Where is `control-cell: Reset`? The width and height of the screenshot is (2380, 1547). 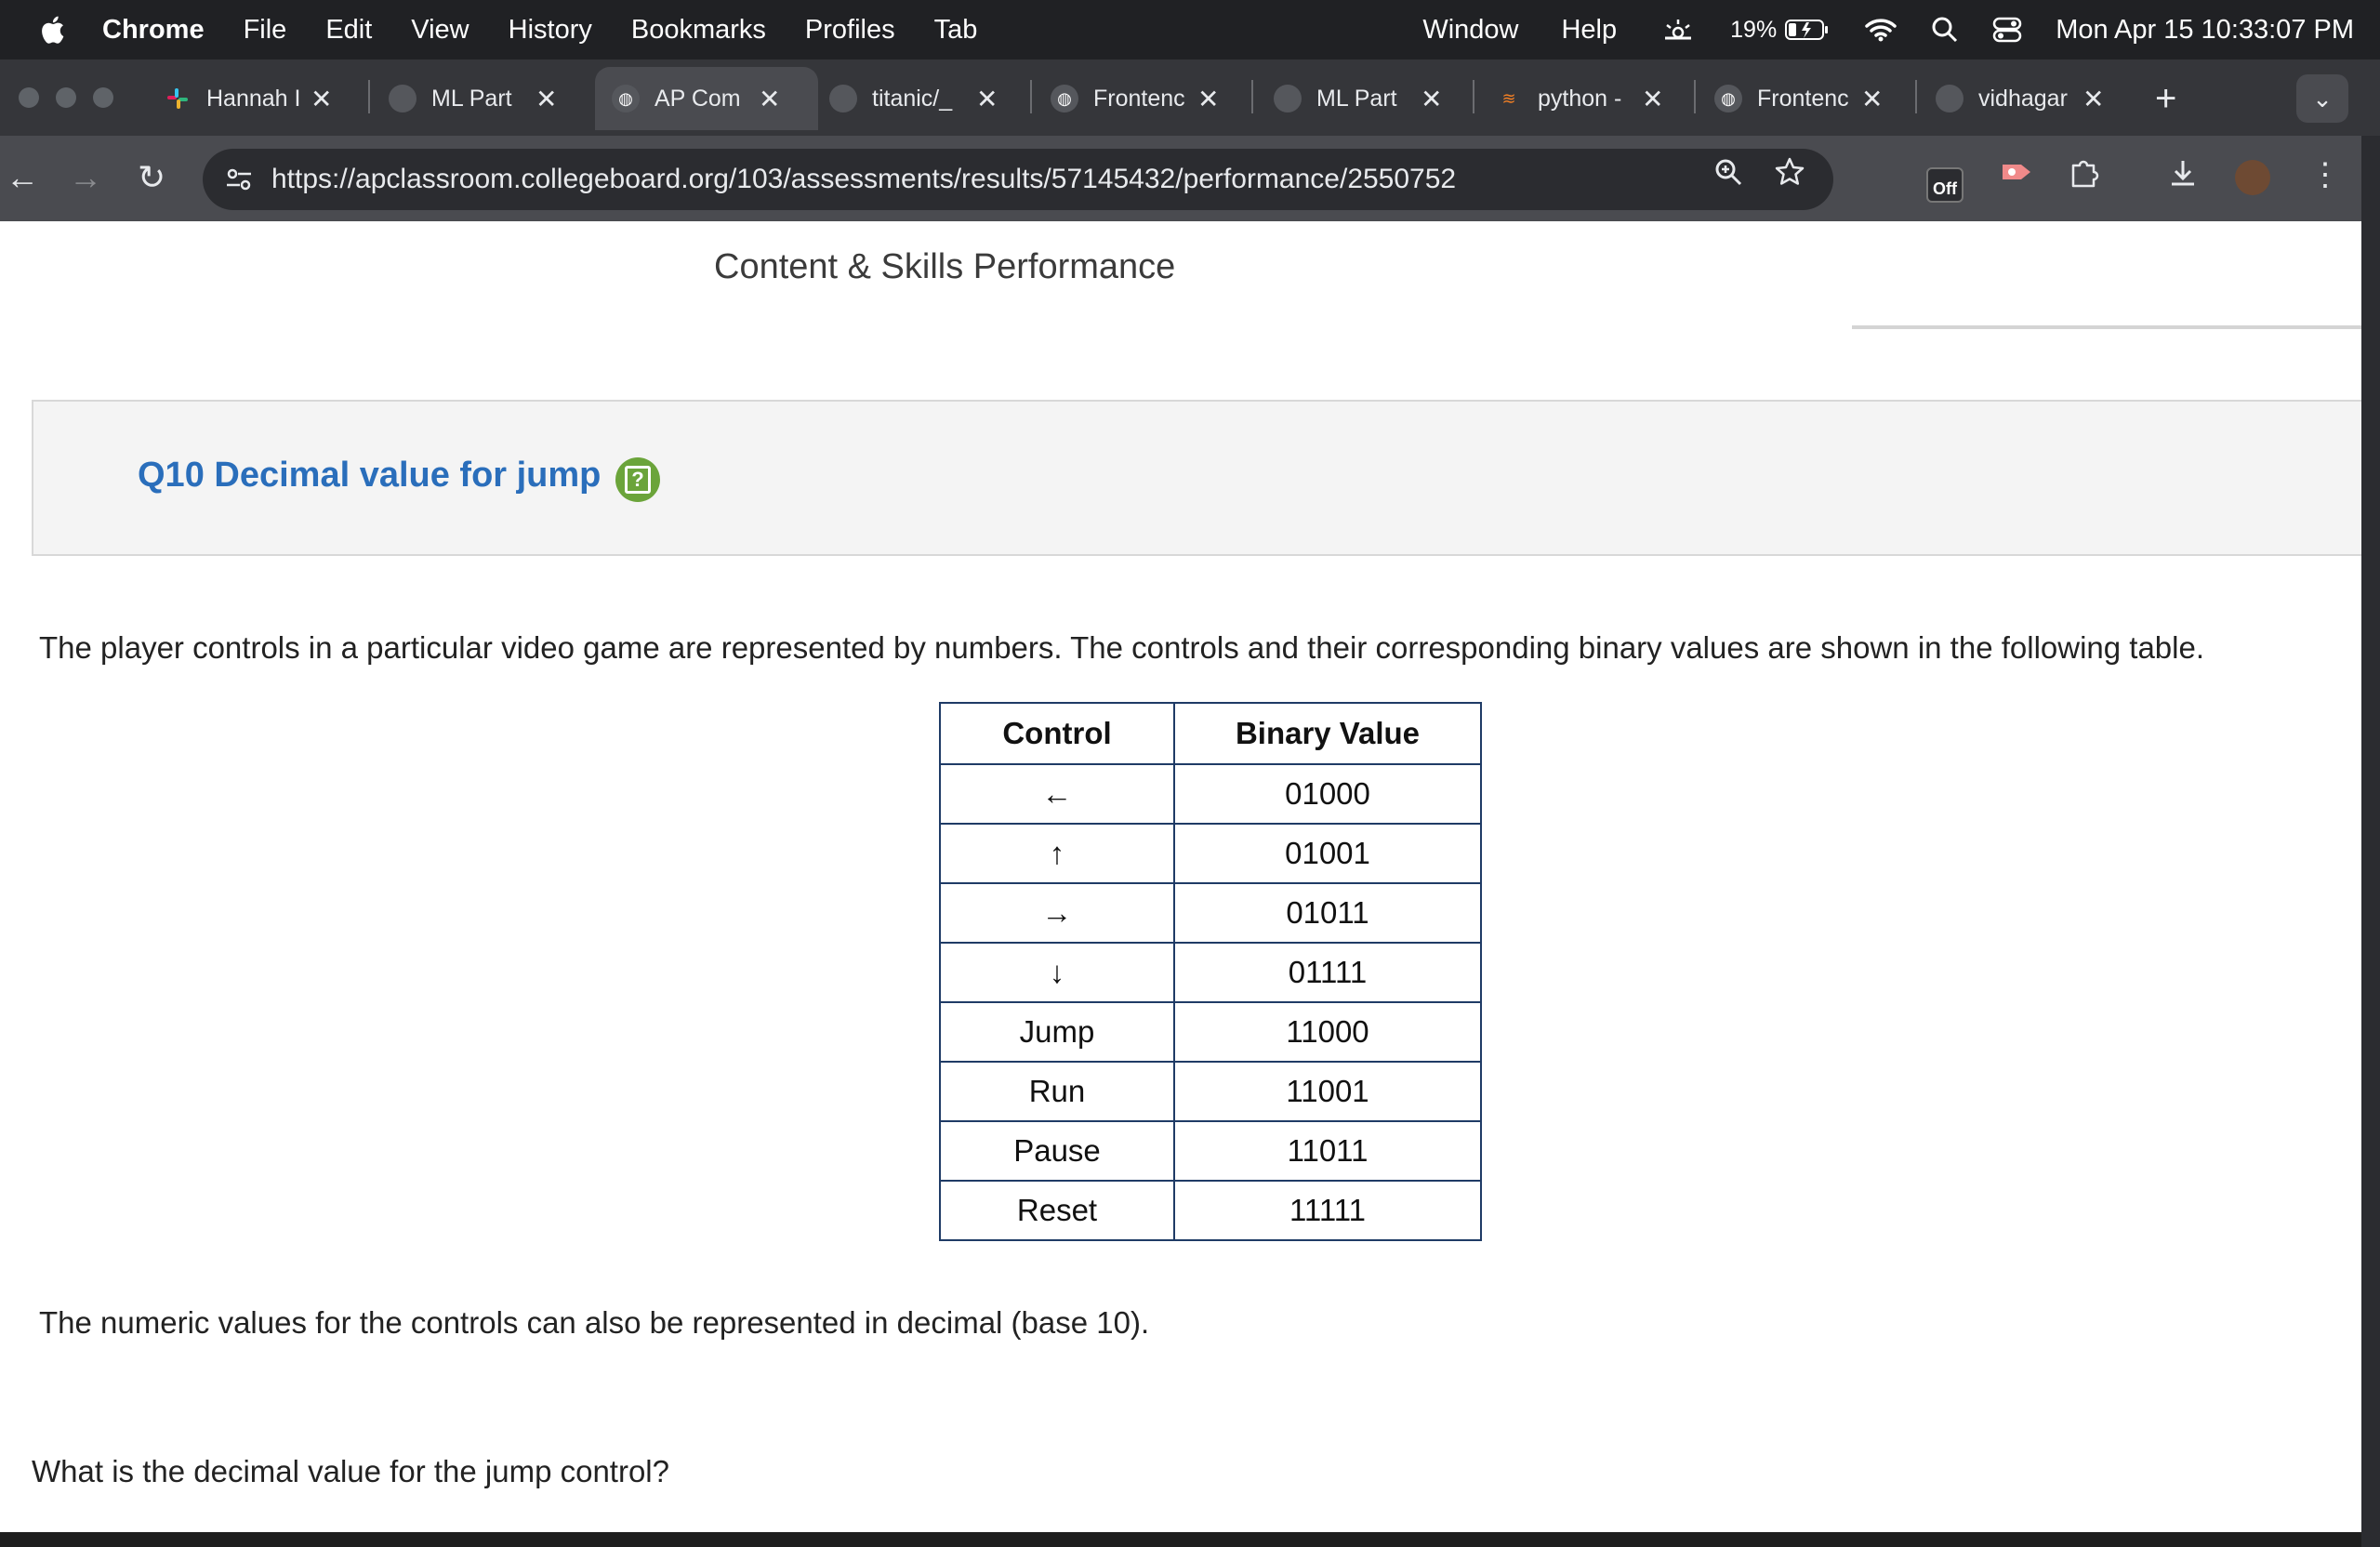
control-cell: Reset is located at coordinates (1057, 1210).